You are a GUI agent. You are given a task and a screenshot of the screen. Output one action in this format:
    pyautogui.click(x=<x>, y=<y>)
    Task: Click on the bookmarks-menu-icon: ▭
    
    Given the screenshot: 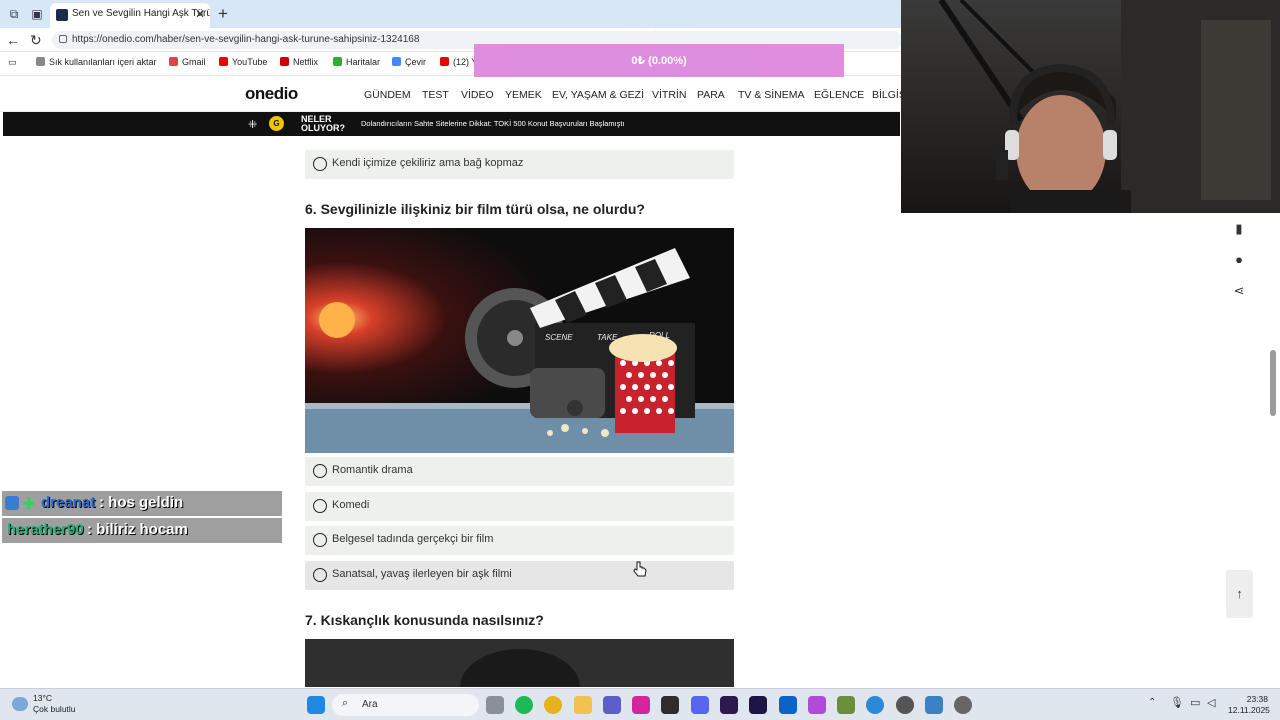 What is the action you would take?
    pyautogui.click(x=12, y=62)
    